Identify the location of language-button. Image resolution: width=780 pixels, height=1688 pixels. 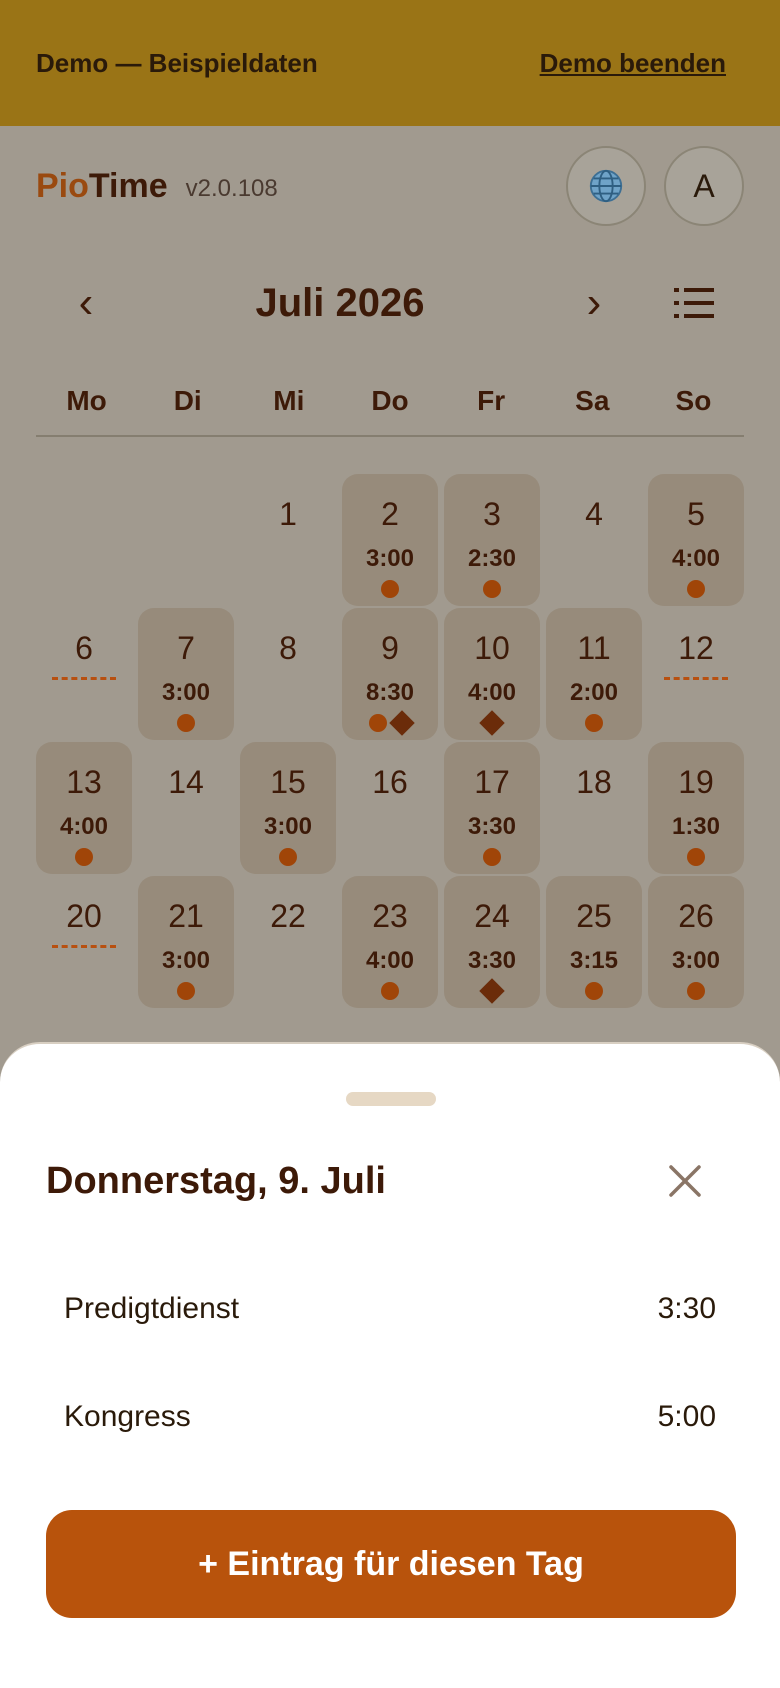
(606, 186).